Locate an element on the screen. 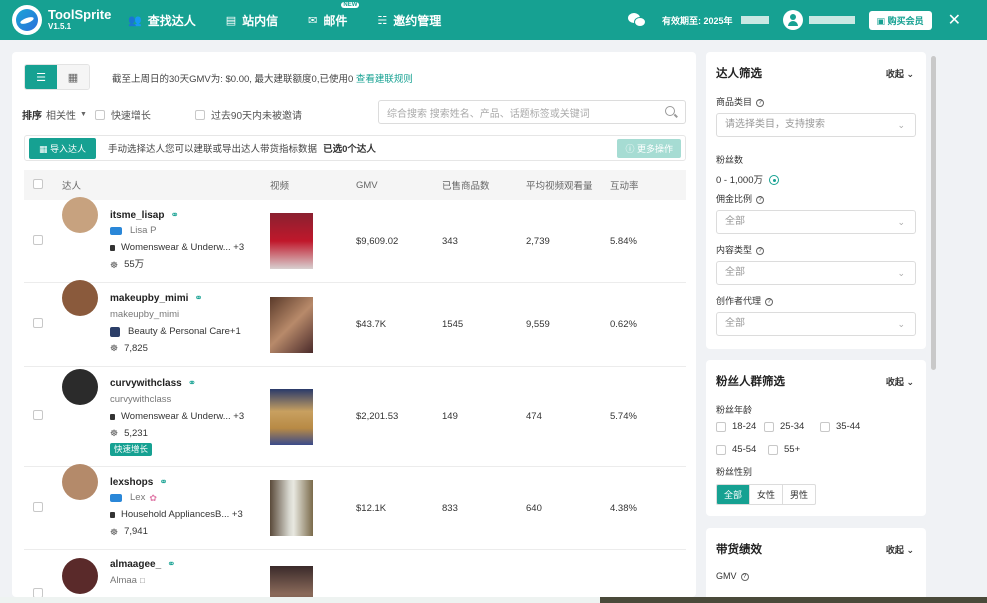 The height and width of the screenshot is (603, 987). sort-select: 相关性 is located at coordinates (61, 114).